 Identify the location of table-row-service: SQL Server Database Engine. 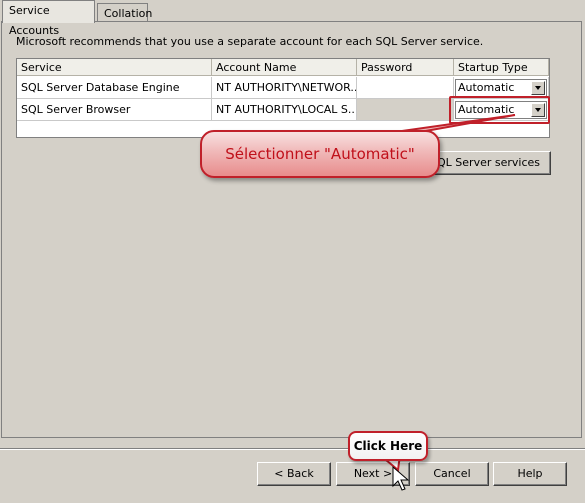
(114, 88).